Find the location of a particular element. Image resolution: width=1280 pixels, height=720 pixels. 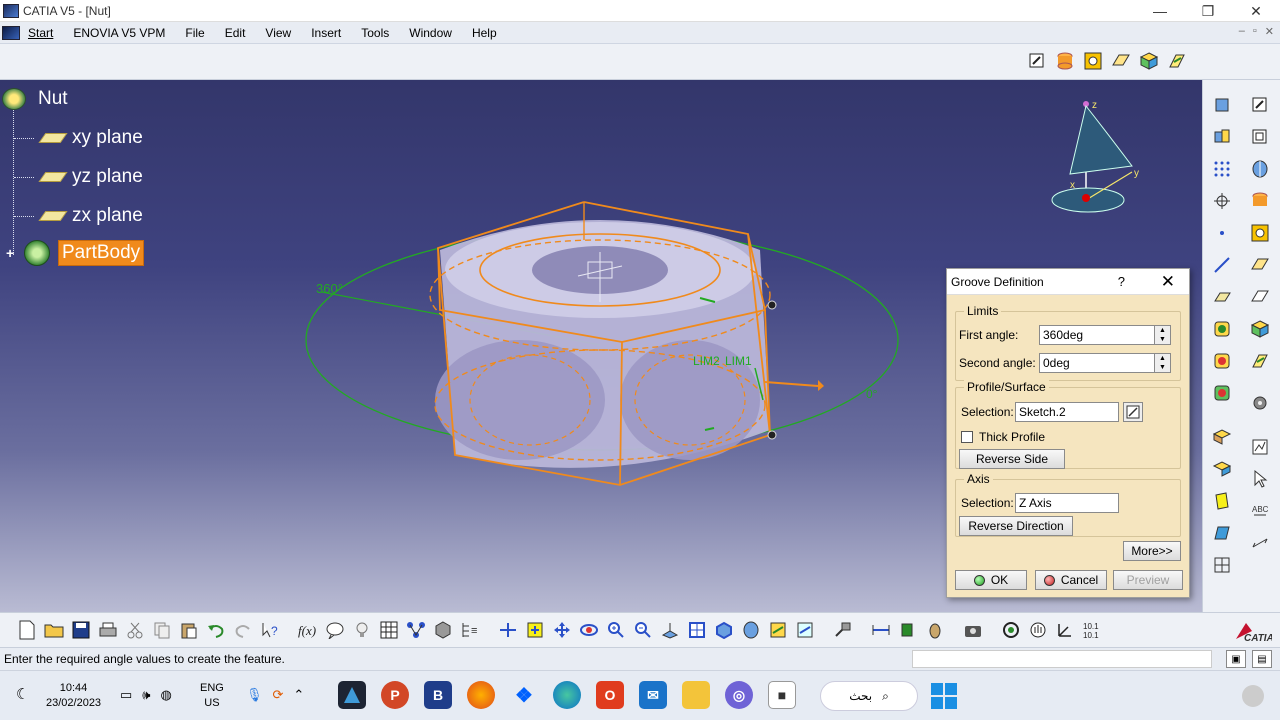

boolean-icon is located at coordinates (1222, 361).